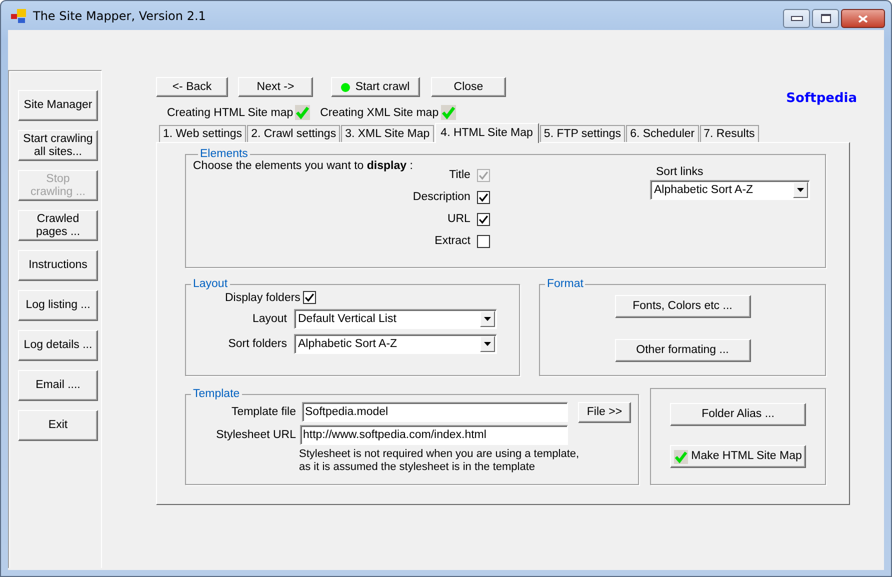 The width and height of the screenshot is (892, 577). Describe the element at coordinates (434, 435) in the screenshot. I see `stylesheet-url-field: http://www.softpedia.com/index.html` at that location.